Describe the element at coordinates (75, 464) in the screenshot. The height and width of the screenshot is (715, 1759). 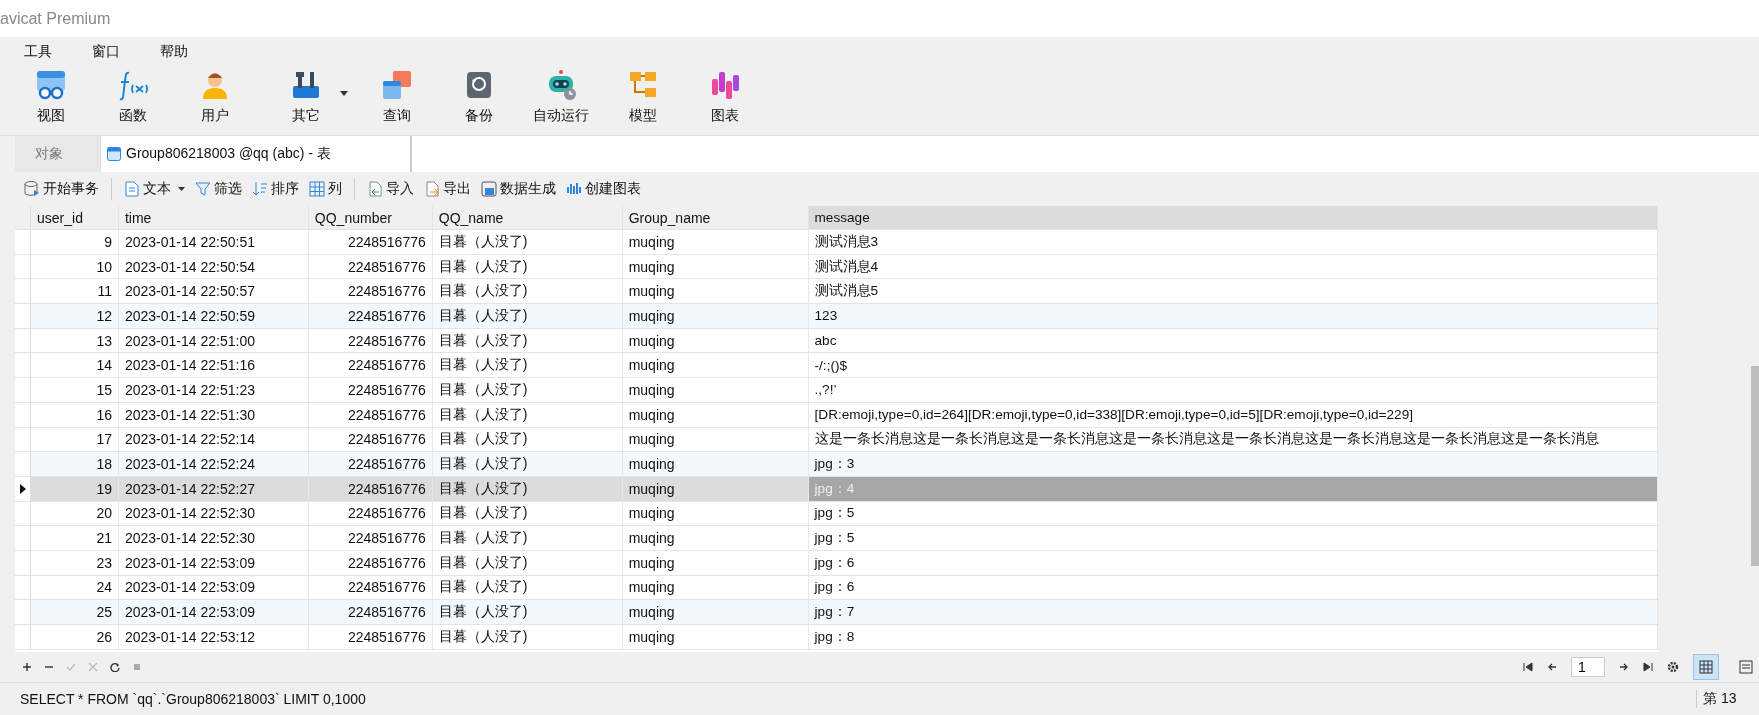
I see `table-cell: 18` at that location.